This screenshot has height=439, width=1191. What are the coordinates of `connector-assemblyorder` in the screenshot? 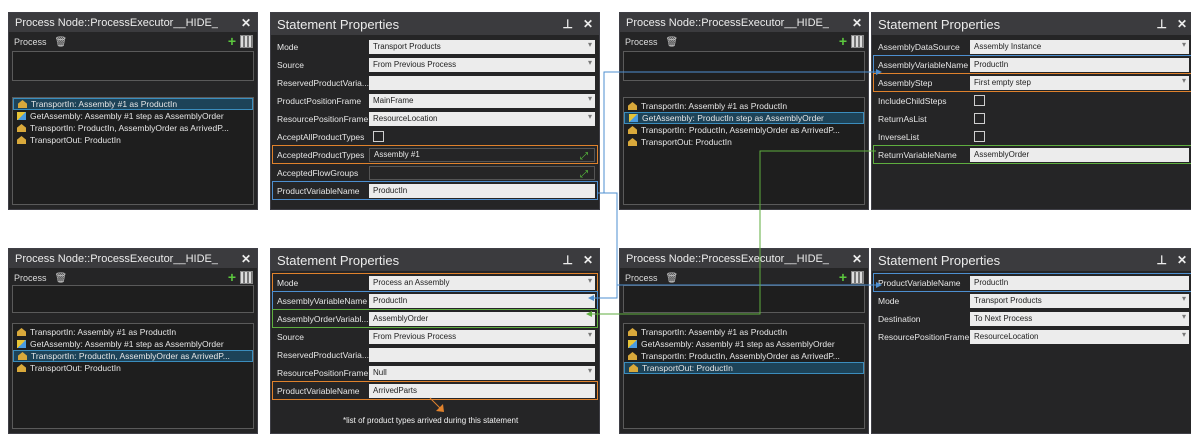 It's located at (734, 232).